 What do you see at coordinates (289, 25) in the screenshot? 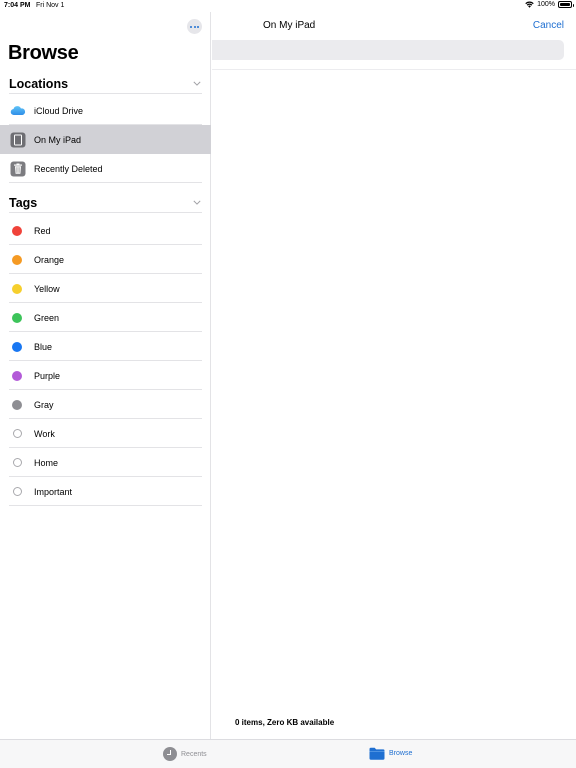
I see `page-title: On My iPad` at bounding box center [289, 25].